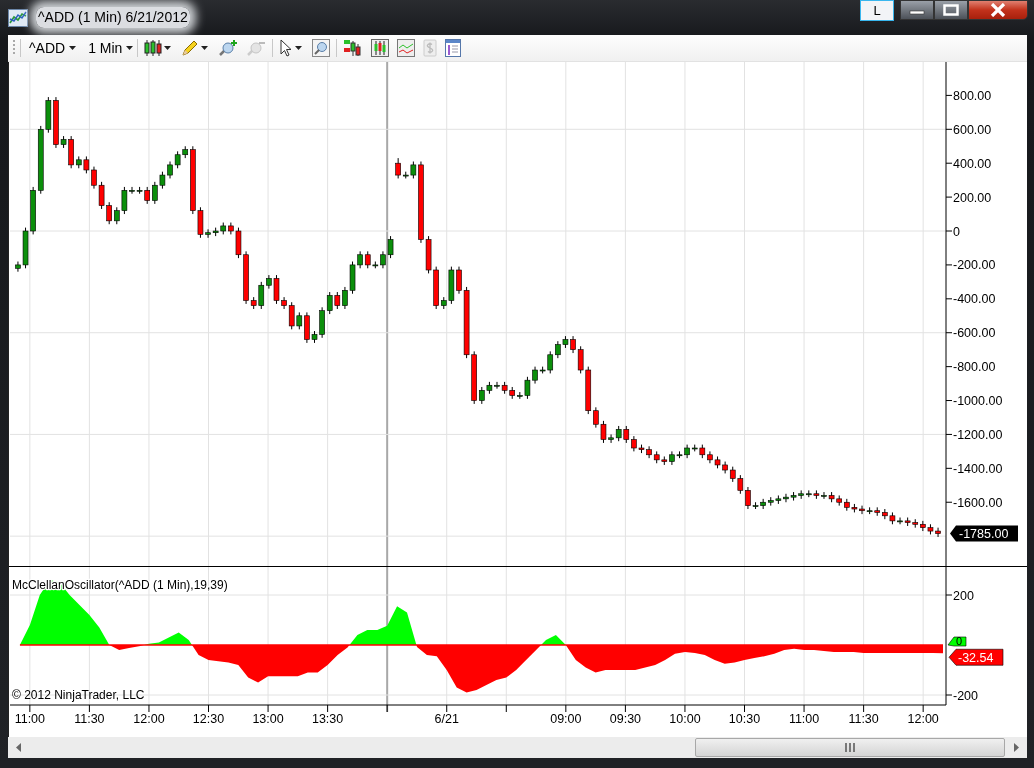  What do you see at coordinates (957, 640) in the screenshot?
I see `zero-tag: 0` at bounding box center [957, 640].